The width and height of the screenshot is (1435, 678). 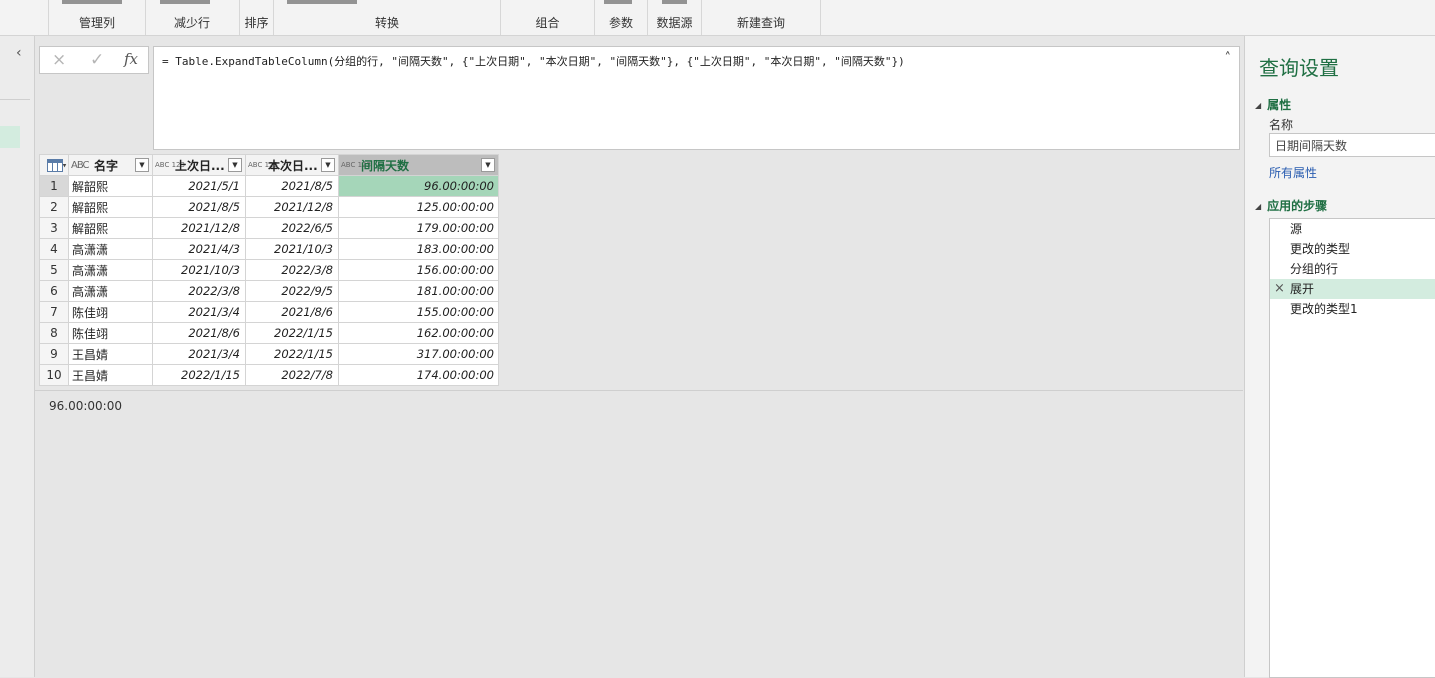 I want to click on ribbon-group-combine: 组合, so click(x=548, y=17).